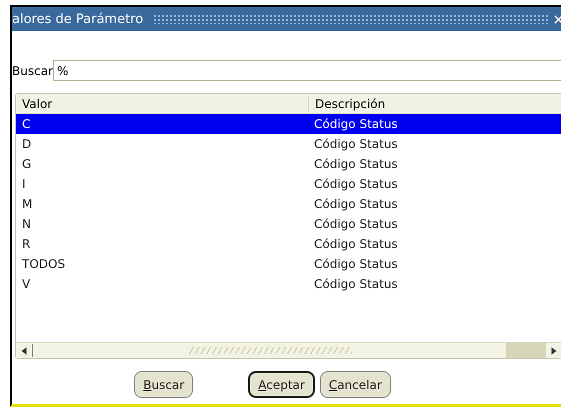 This screenshot has height=413, width=561. What do you see at coordinates (43, 264) in the screenshot?
I see `table-cell-text: TODOS` at bounding box center [43, 264].